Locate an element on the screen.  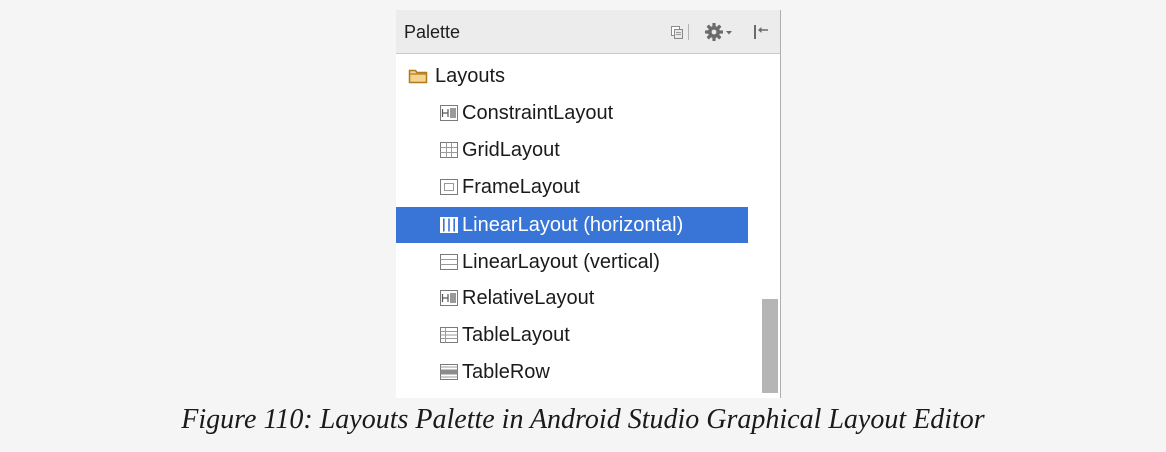
linear-horizontal-icon is located at coordinates (449, 225).